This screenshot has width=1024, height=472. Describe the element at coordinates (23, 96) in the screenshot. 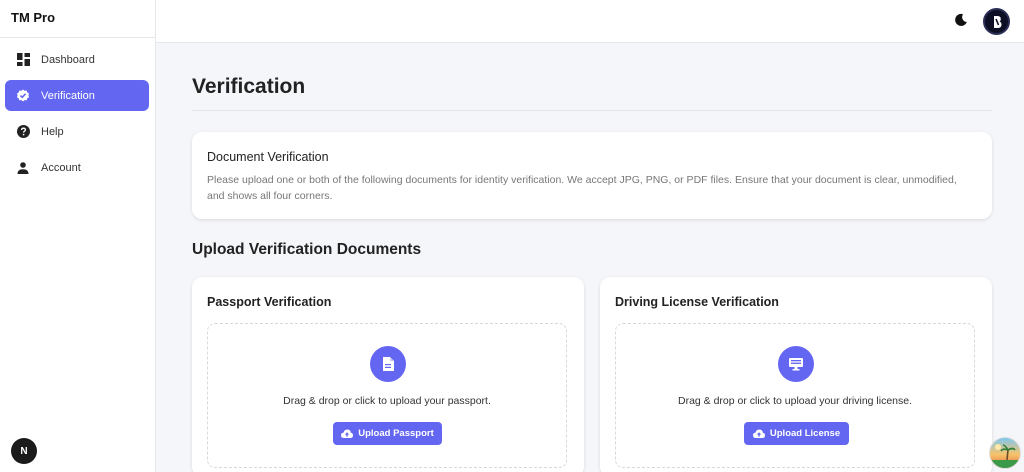

I see `verified-check-icon` at that location.